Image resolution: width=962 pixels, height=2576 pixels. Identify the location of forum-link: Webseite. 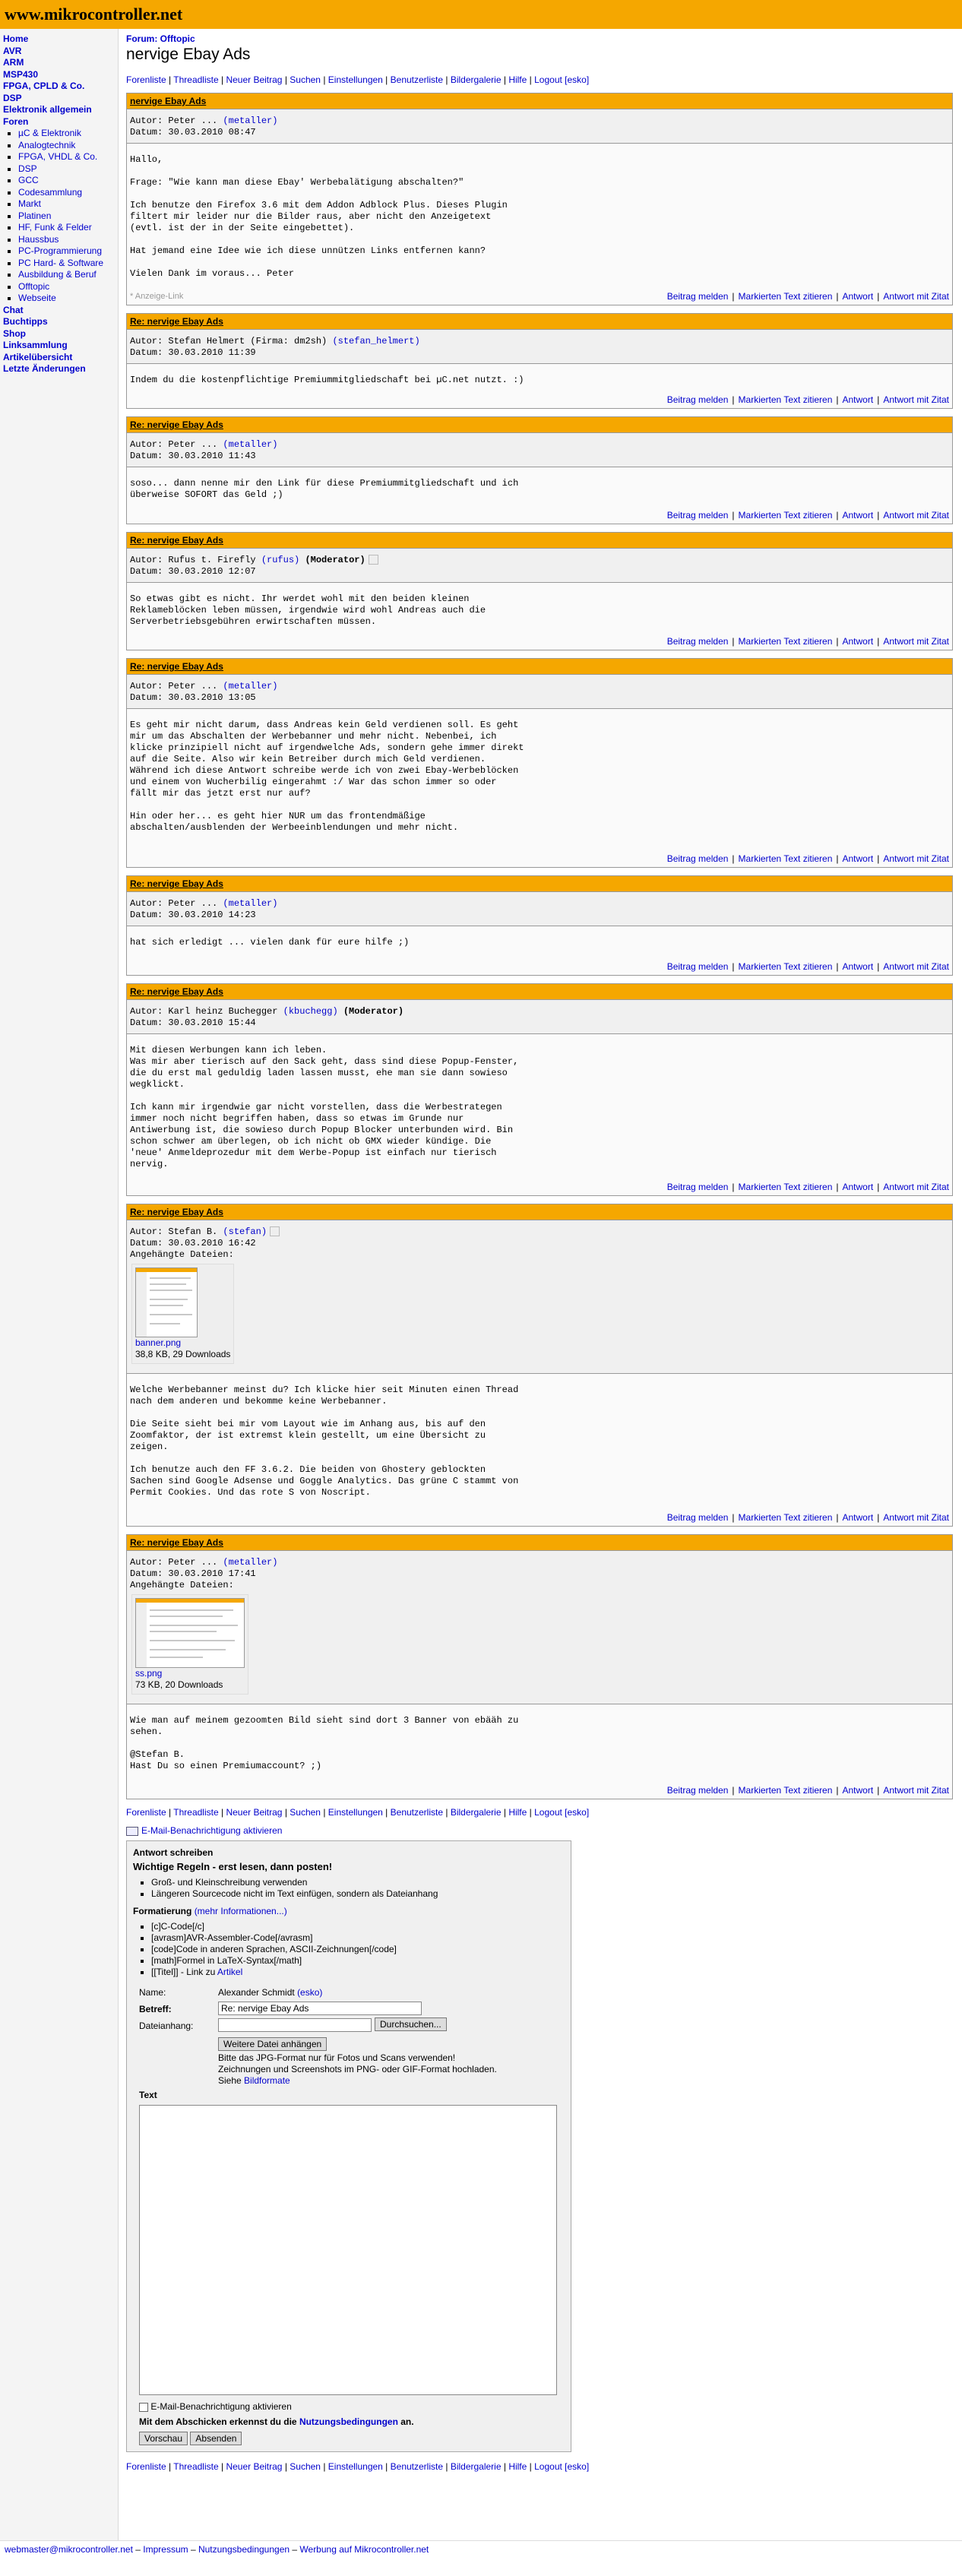
(37, 298).